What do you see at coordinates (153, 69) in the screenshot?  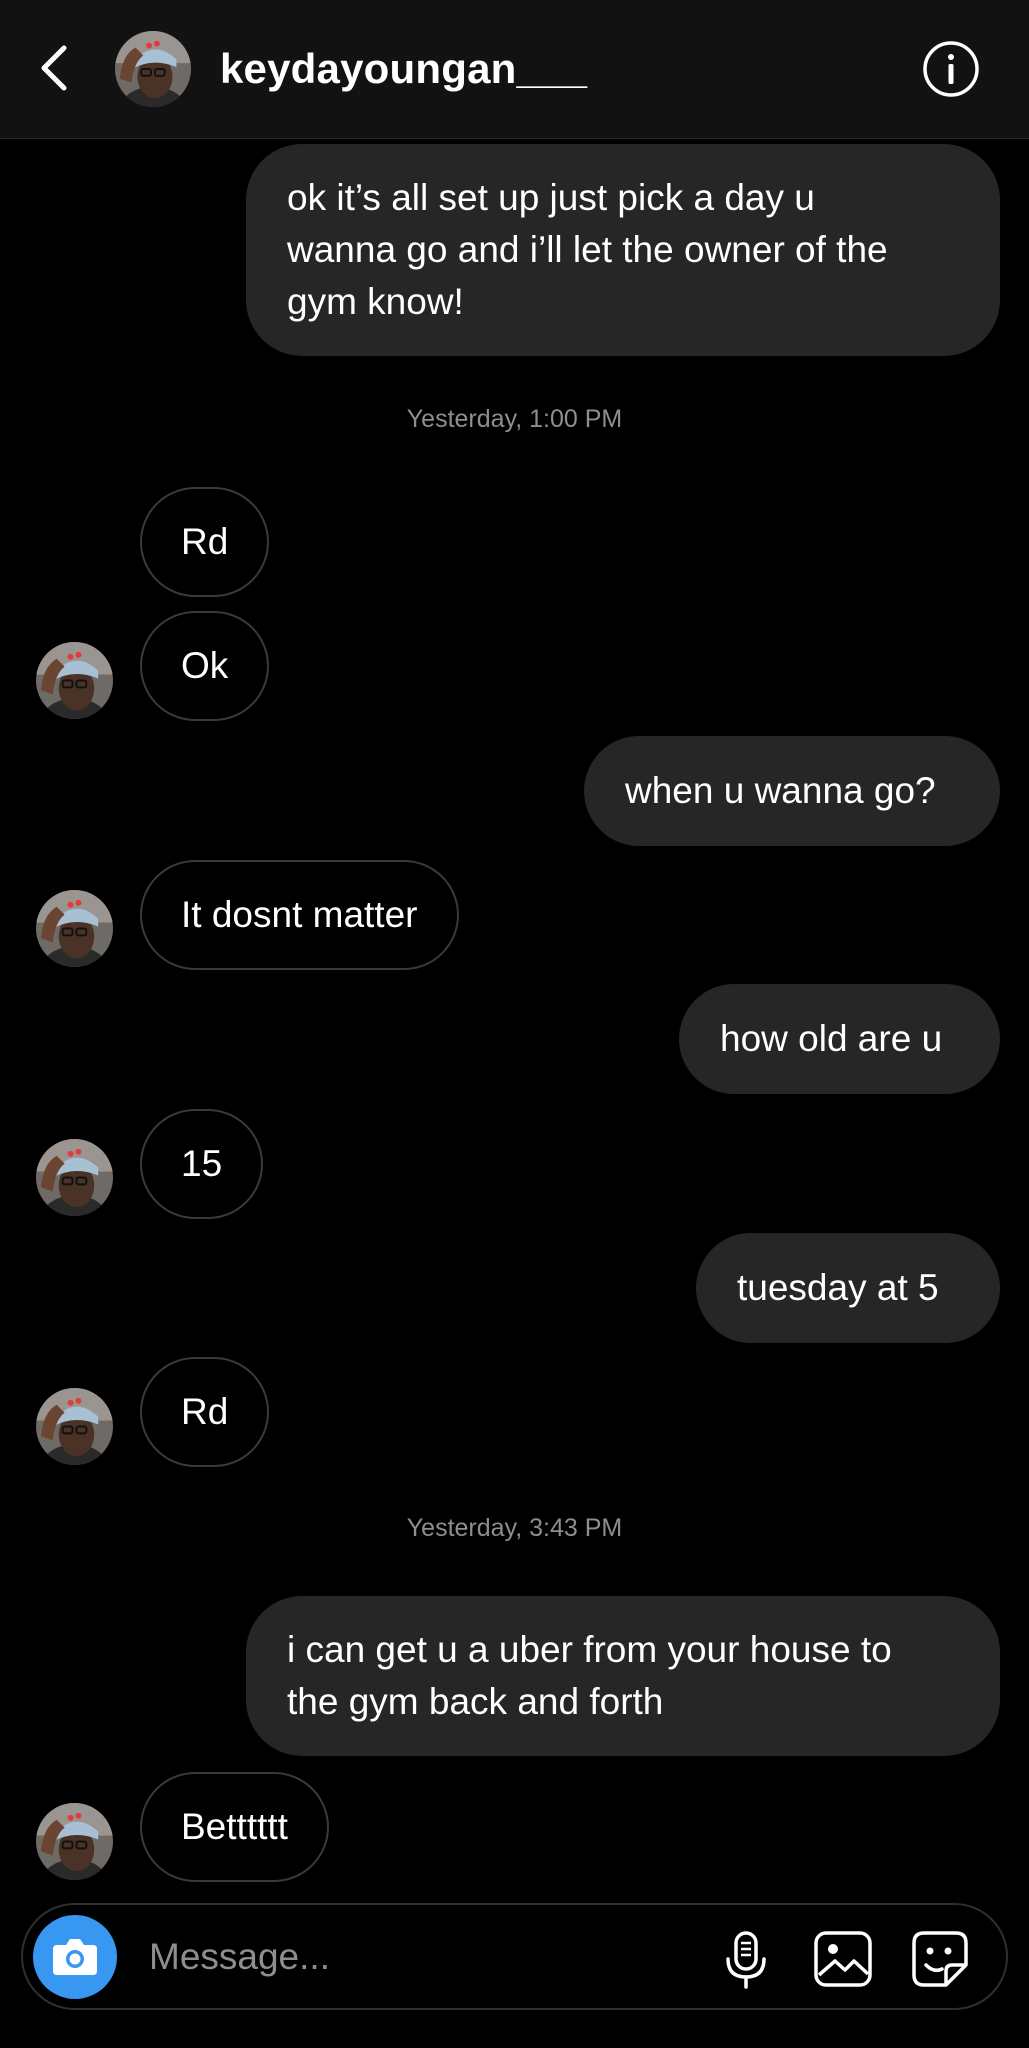 I see `profile-avatar` at bounding box center [153, 69].